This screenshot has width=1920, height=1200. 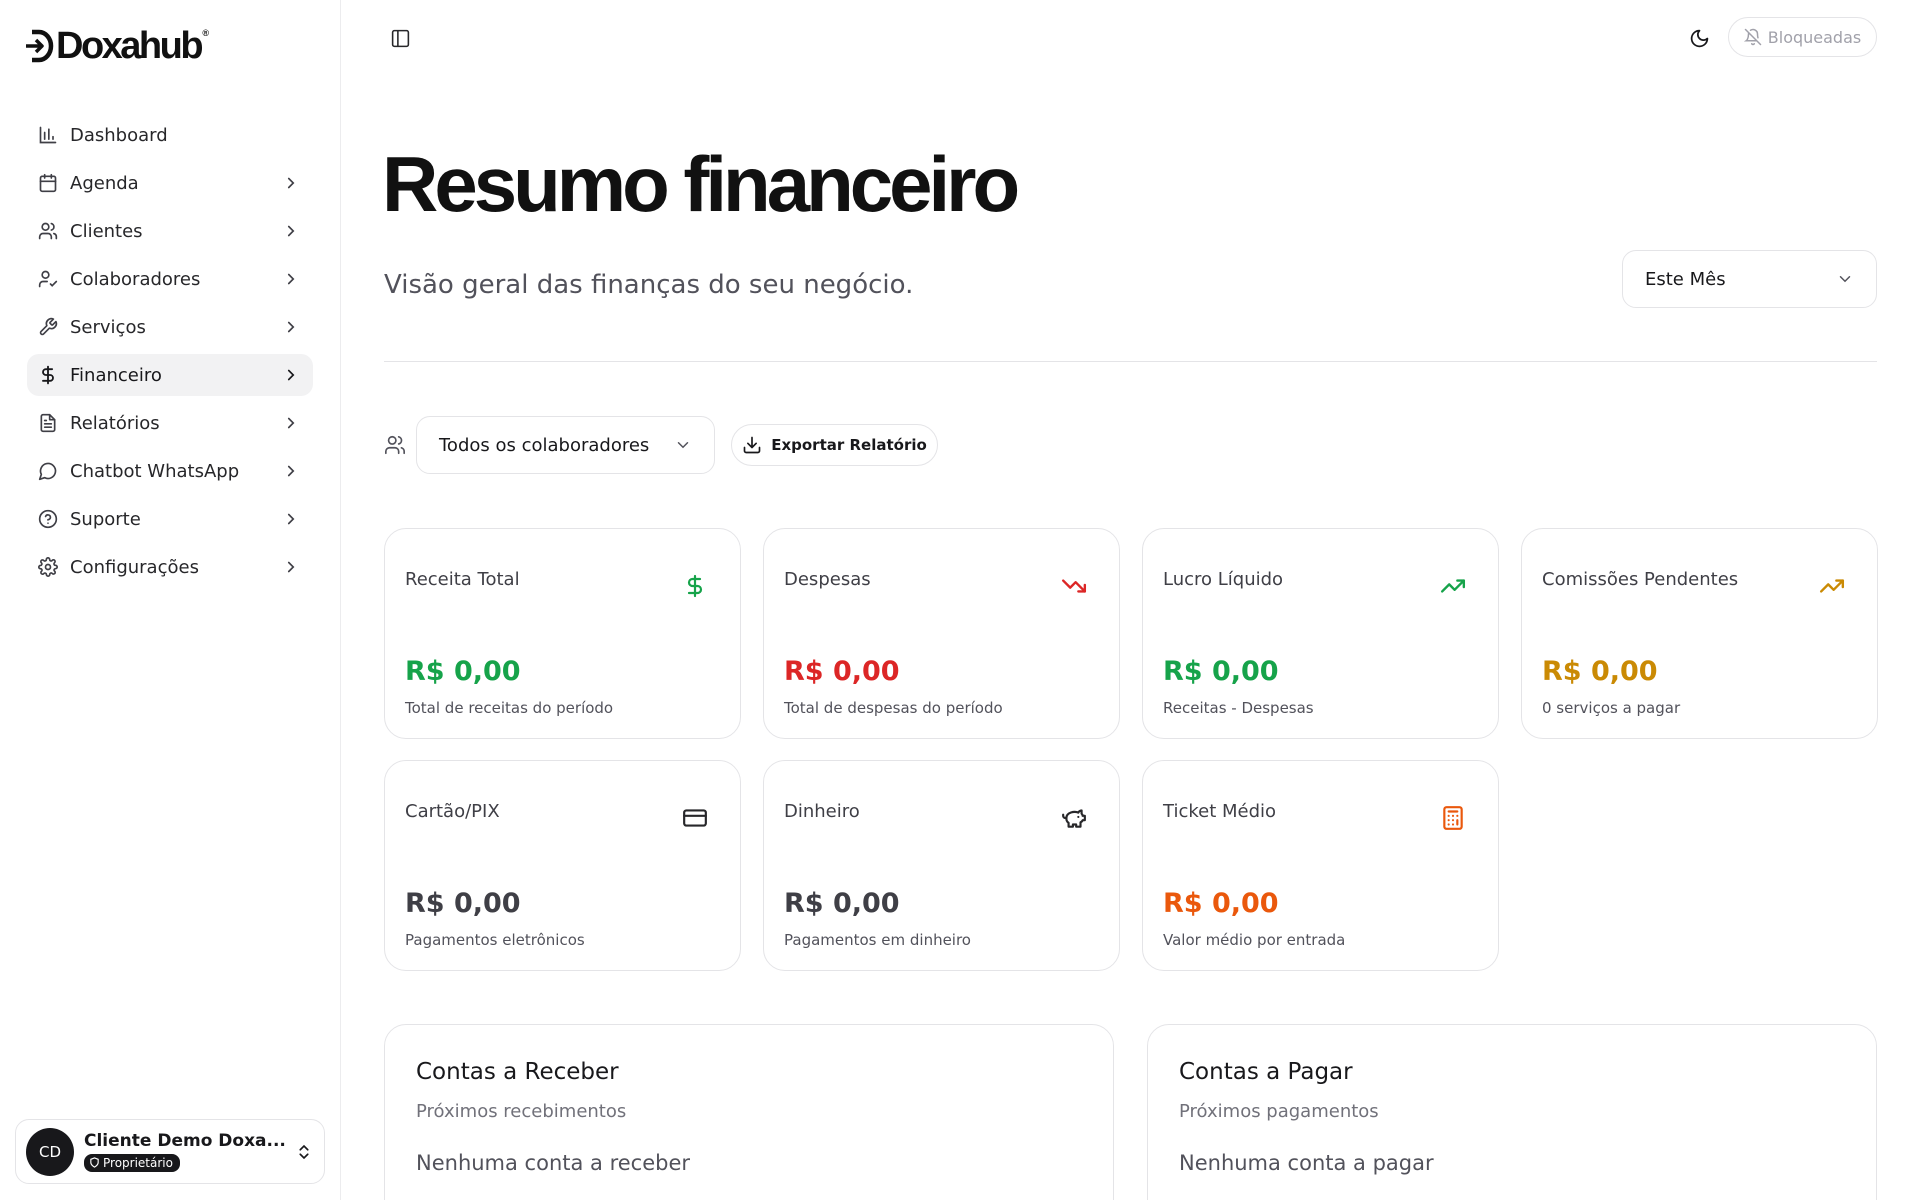 What do you see at coordinates (1074, 818) in the screenshot?
I see `piggy-bank-icon` at bounding box center [1074, 818].